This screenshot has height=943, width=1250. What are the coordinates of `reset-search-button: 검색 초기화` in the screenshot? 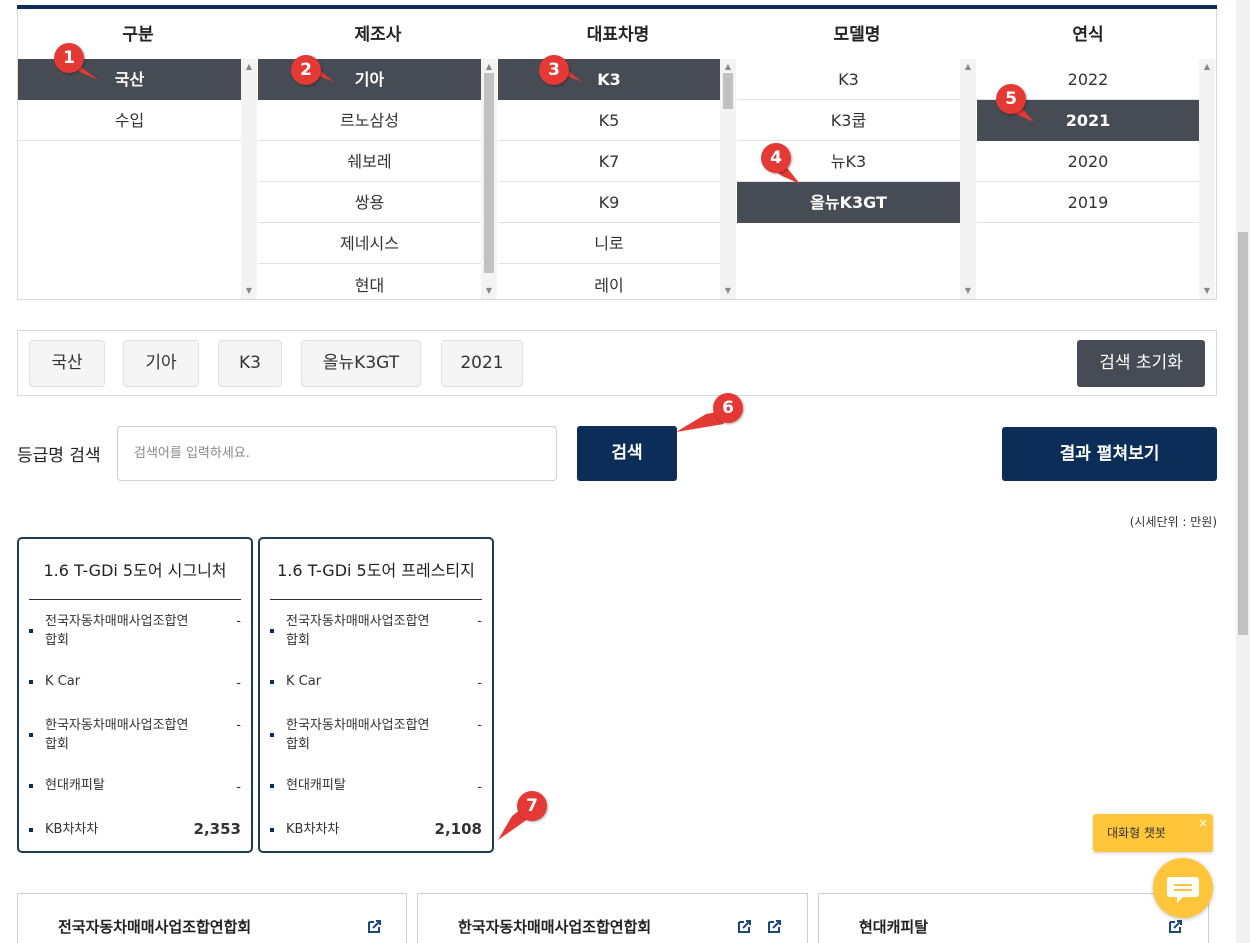 It's located at (1141, 363).